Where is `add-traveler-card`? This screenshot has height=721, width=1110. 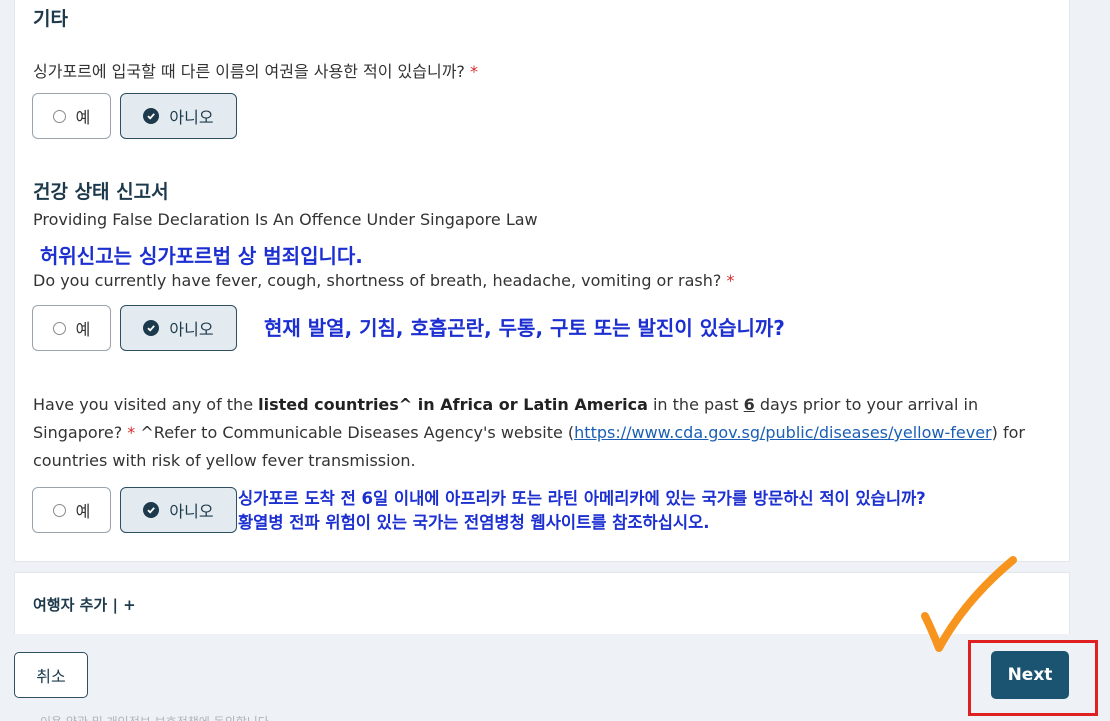
add-traveler-card is located at coordinates (542, 603).